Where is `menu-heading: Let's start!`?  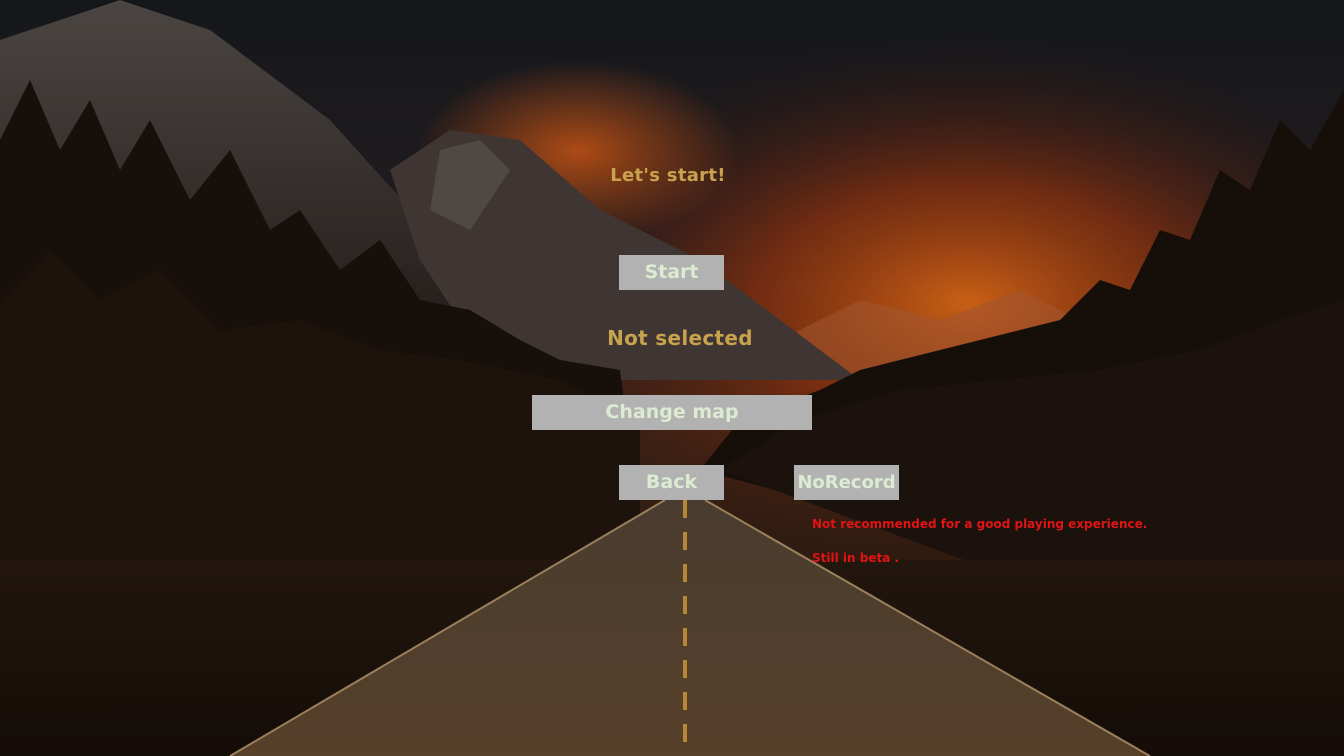 menu-heading: Let's start! is located at coordinates (668, 175).